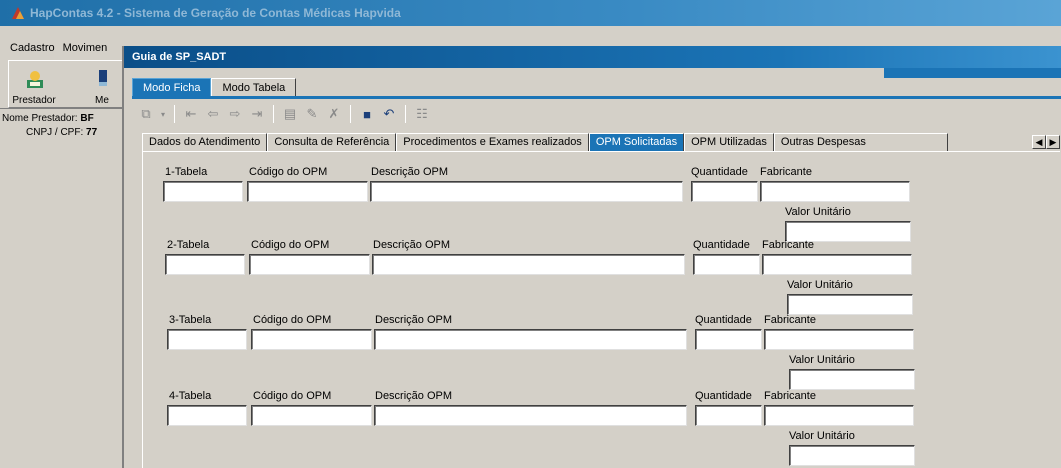 This screenshot has width=1061, height=468. I want to click on tab-opm-utilizadas: OPM Utilizadas, so click(729, 142).